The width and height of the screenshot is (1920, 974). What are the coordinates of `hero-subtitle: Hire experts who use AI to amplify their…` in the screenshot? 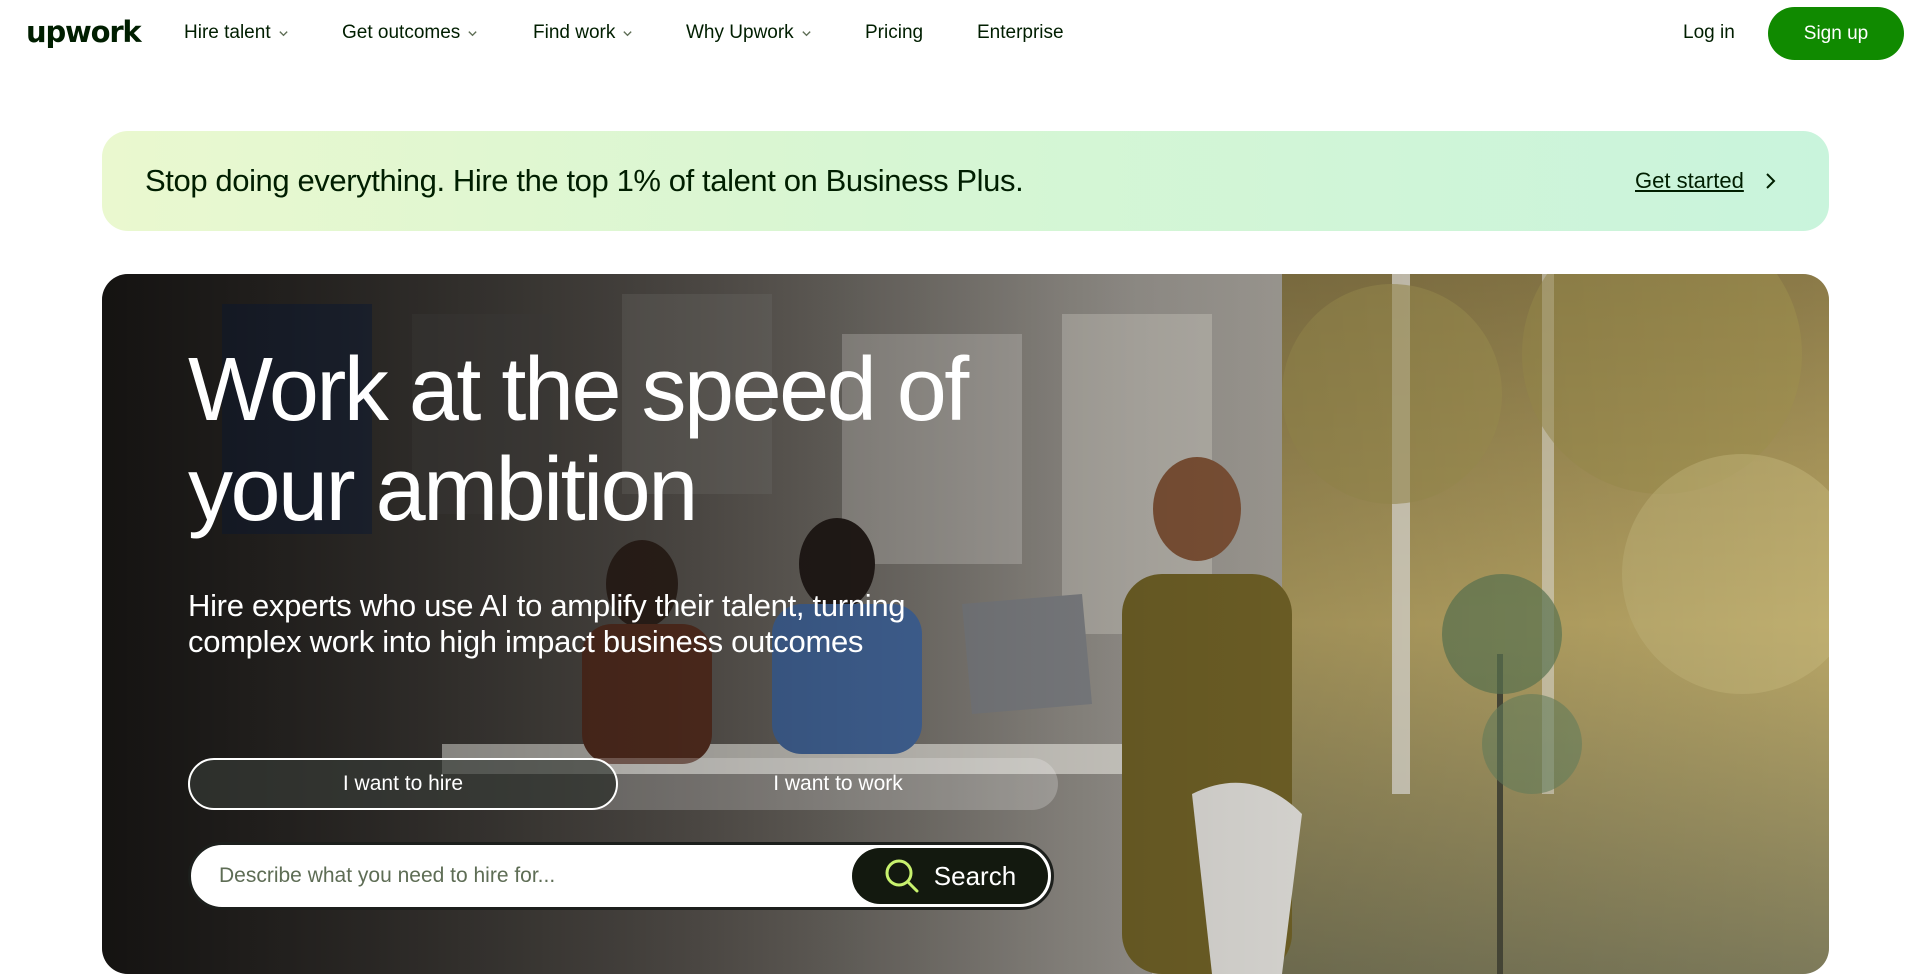 It's located at (628, 624).